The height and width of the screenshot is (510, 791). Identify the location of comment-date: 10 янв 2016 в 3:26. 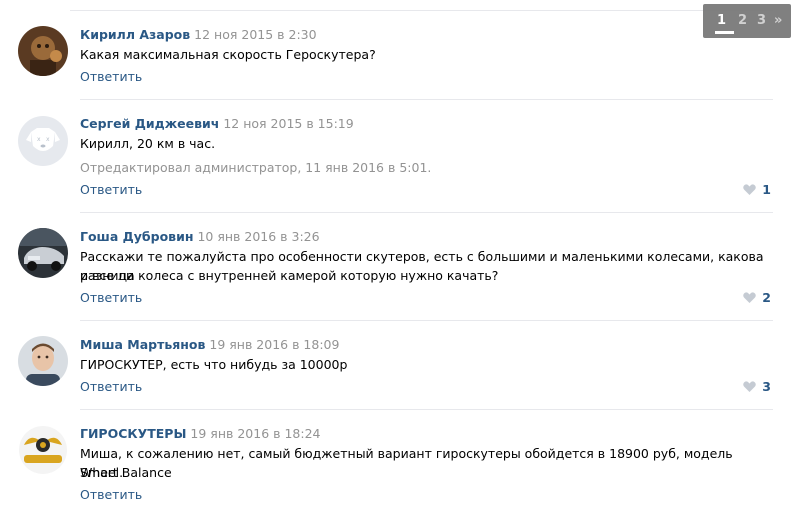
(258, 236).